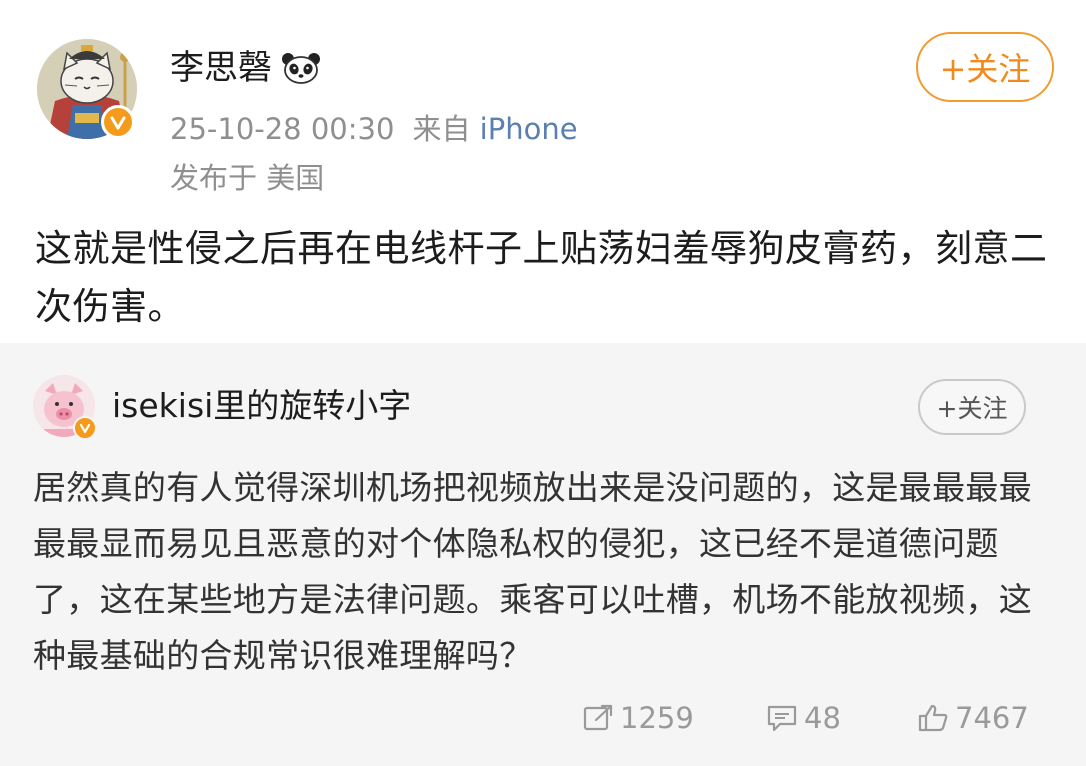 The image size is (1086, 766). What do you see at coordinates (933, 718) in the screenshot?
I see `thumbs-up-icon` at bounding box center [933, 718].